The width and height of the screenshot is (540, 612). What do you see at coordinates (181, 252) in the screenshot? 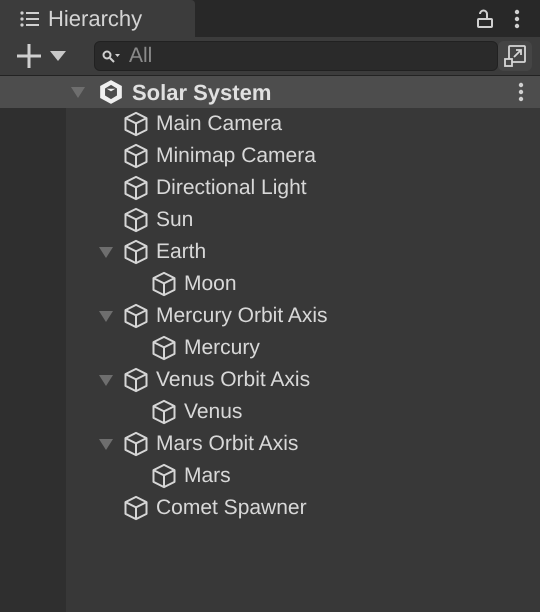
I see `tree-item: Earth` at bounding box center [181, 252].